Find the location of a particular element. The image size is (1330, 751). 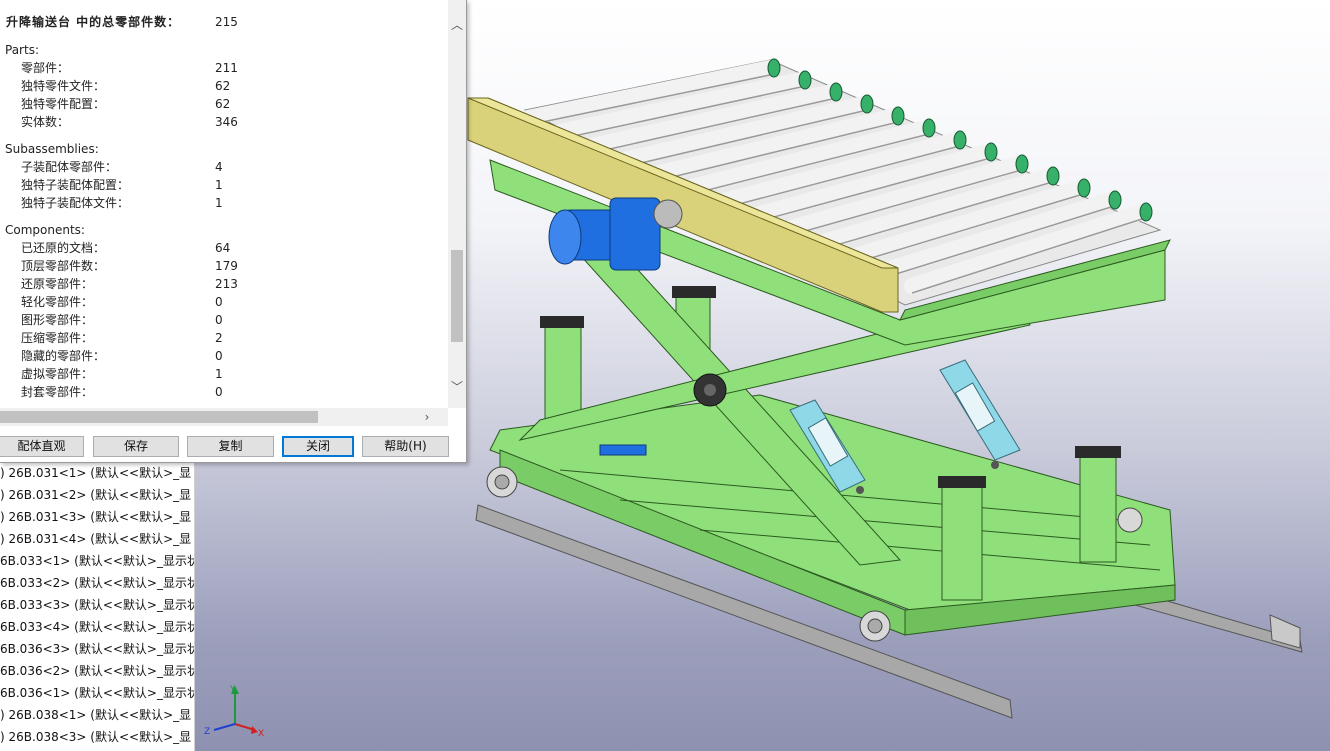

vertical-scroll-thumb is located at coordinates (457, 296).